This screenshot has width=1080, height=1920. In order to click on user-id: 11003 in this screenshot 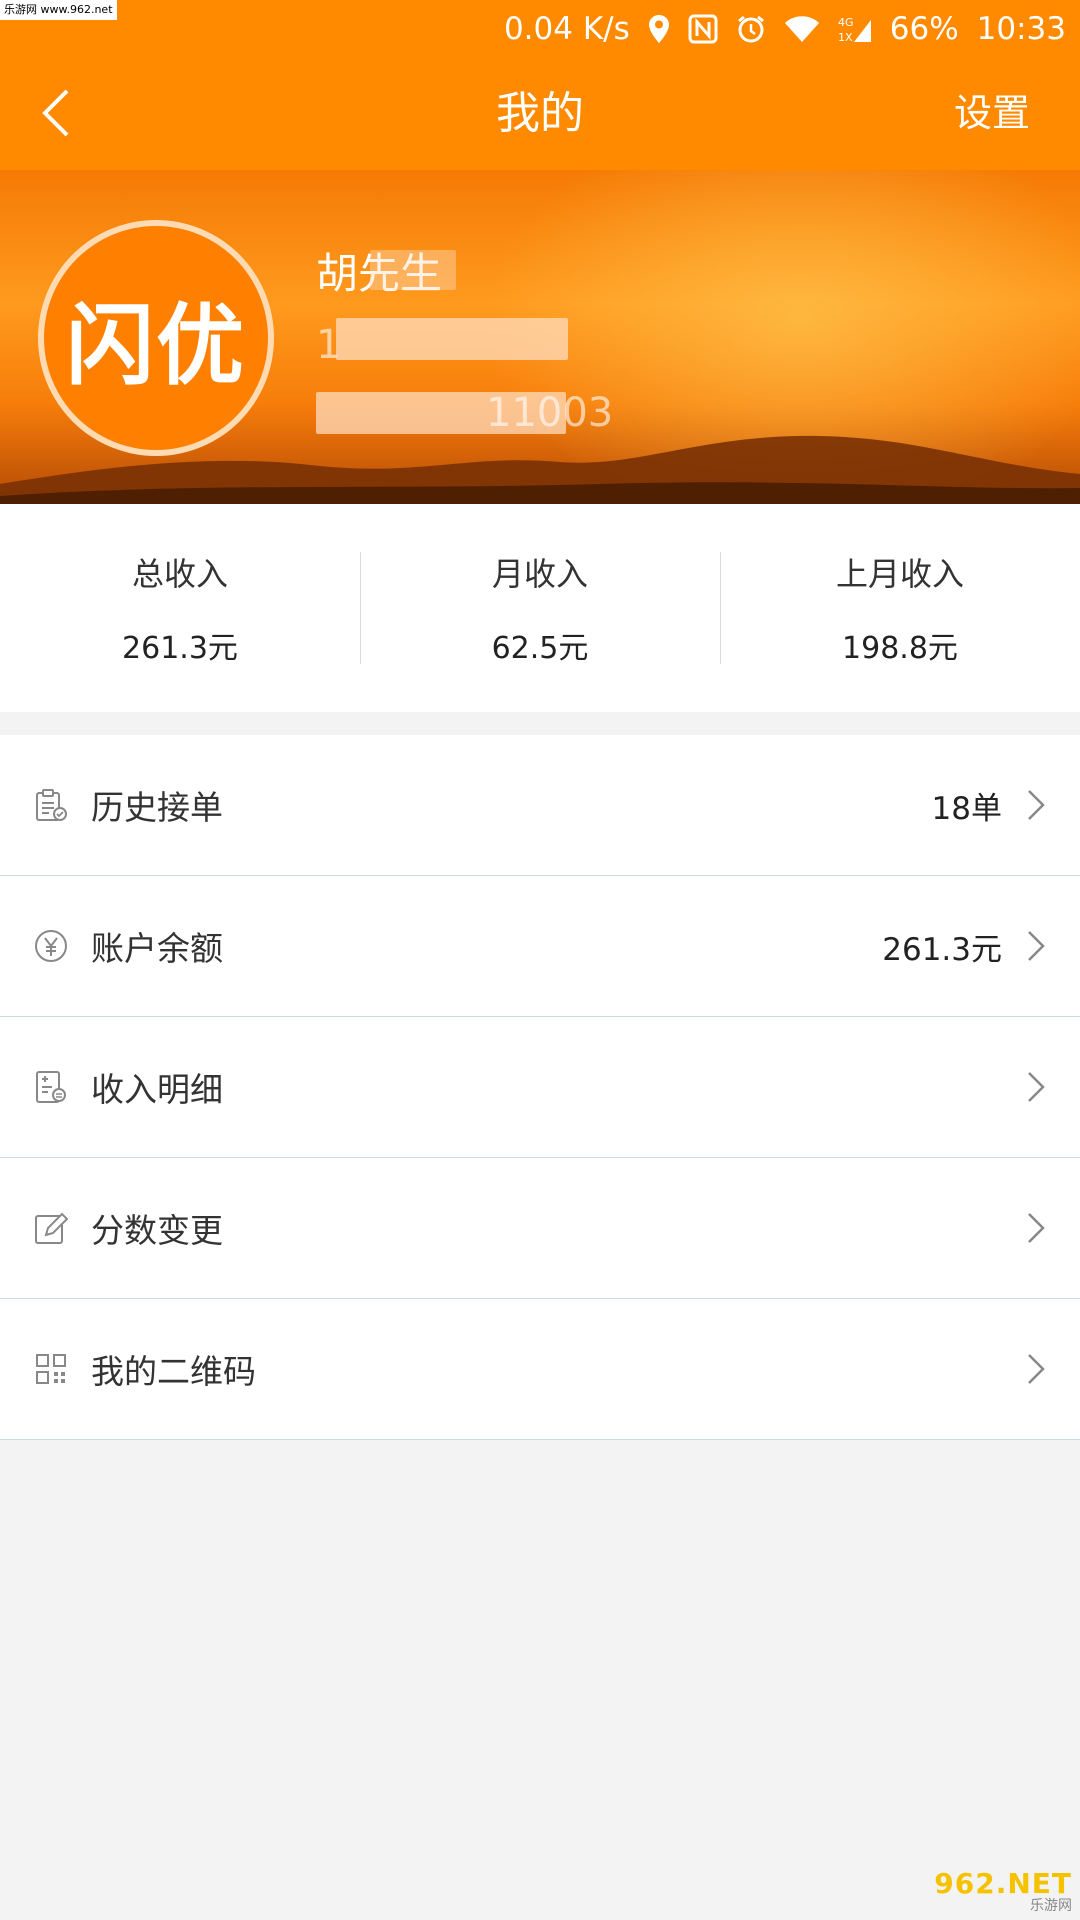, I will do `click(550, 413)`.